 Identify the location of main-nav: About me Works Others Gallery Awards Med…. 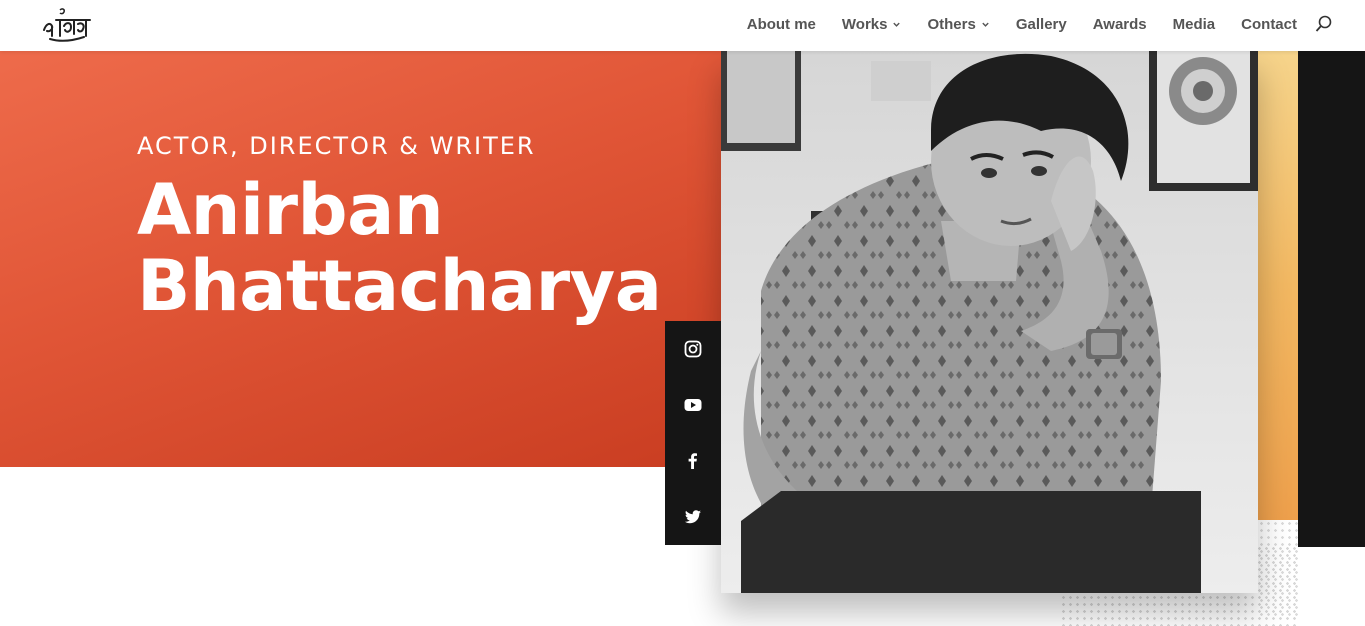
(1022, 24).